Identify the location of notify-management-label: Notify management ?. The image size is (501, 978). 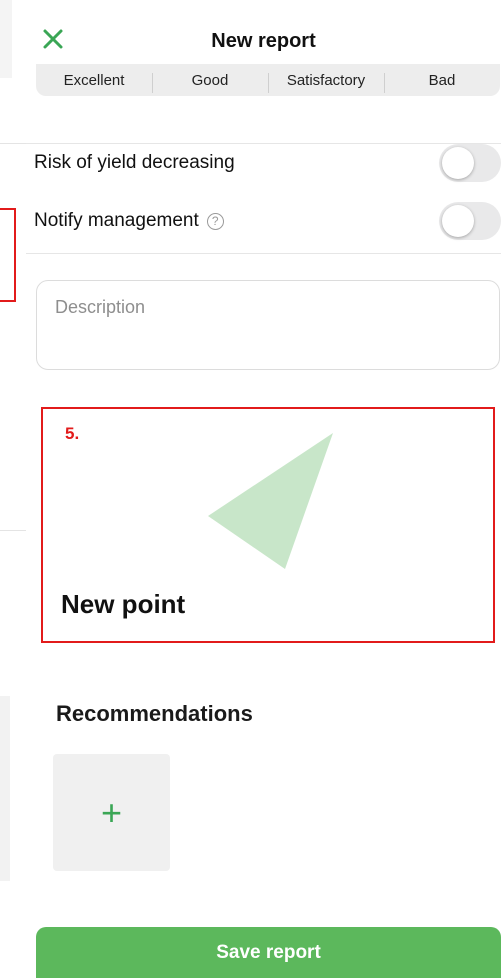
(129, 221).